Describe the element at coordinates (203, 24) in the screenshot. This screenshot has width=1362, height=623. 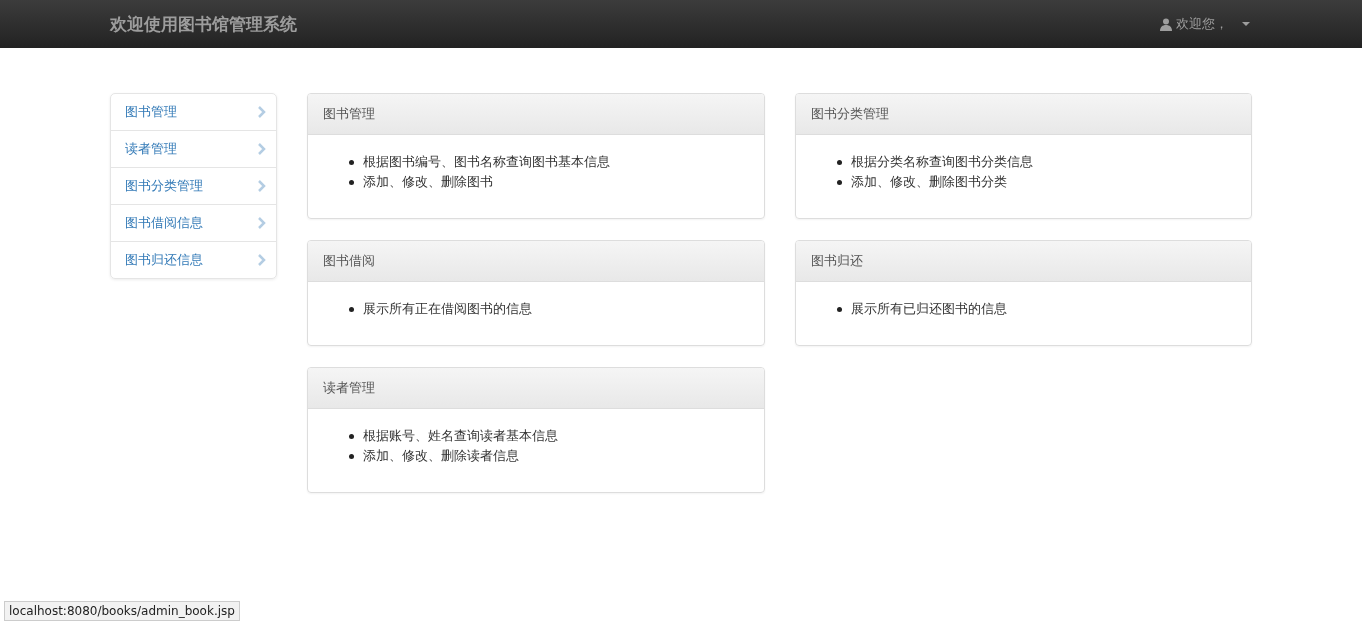
I see `brand-title: 欢迎使用图书馆管理系统` at that location.